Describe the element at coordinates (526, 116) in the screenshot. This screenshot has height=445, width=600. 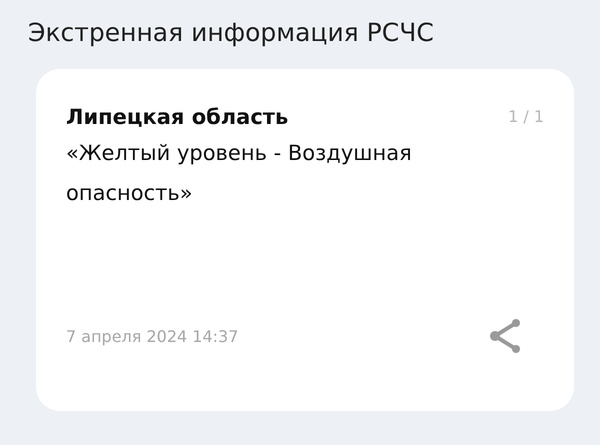
I see `page-counter: 1 / 1` at that location.